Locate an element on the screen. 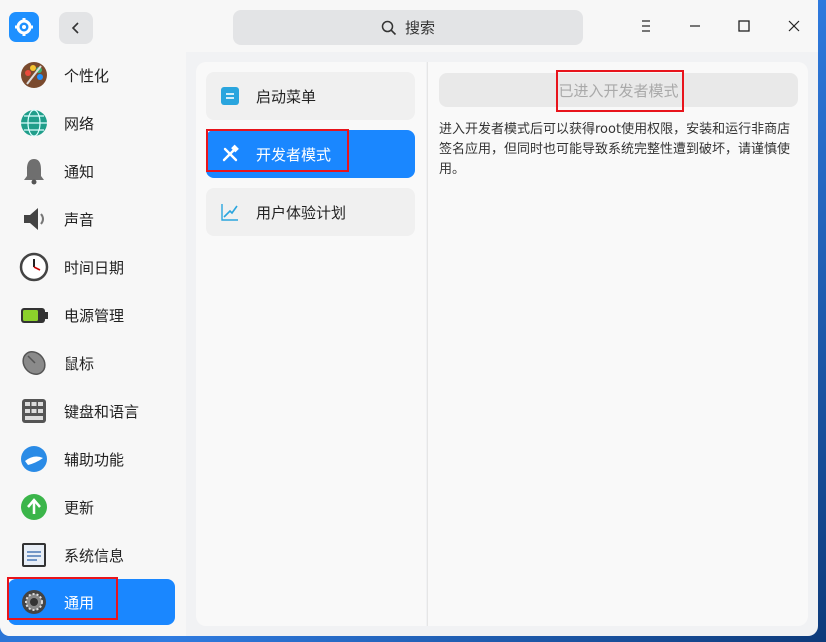 This screenshot has width=826, height=642. title-bar: 搜索 is located at coordinates (409, 26).